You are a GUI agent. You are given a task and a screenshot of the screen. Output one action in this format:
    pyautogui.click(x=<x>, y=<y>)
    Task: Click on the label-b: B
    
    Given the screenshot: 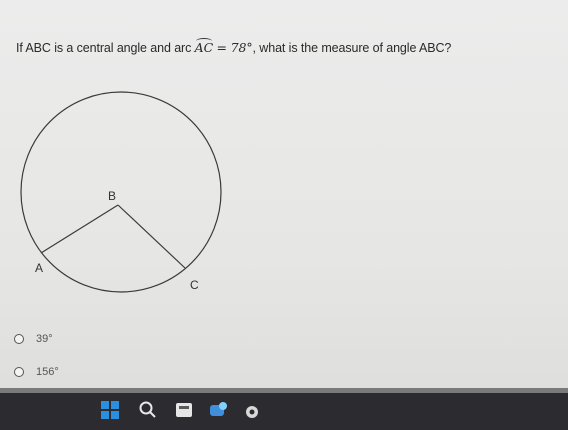 What is the action you would take?
    pyautogui.click(x=112, y=196)
    